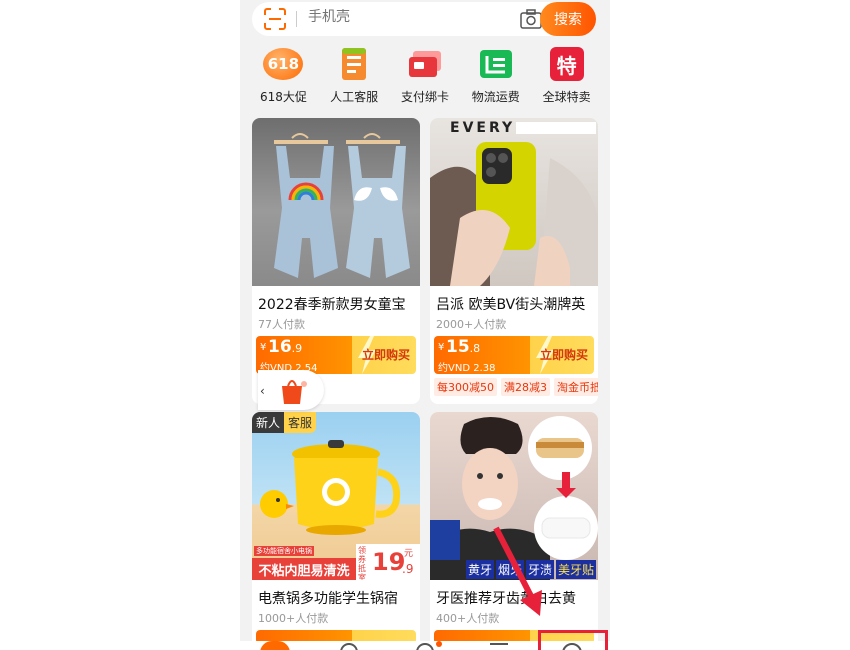 The width and height of the screenshot is (850, 650). I want to click on highlight-box-annotation, so click(573, 640).